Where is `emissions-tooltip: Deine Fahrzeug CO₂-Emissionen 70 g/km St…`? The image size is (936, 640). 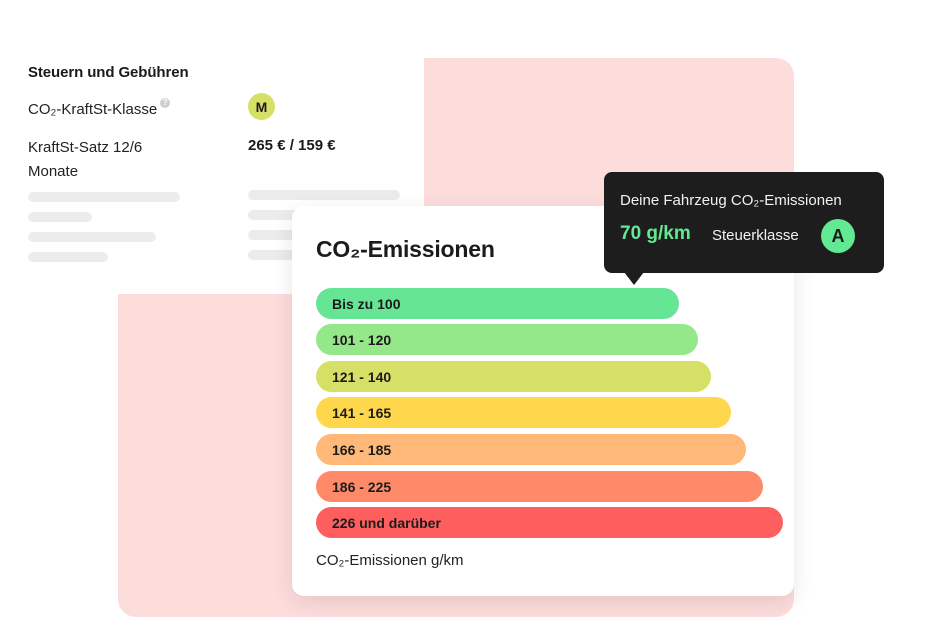
emissions-tooltip: Deine Fahrzeug CO₂-Emissionen 70 g/km St… is located at coordinates (744, 228).